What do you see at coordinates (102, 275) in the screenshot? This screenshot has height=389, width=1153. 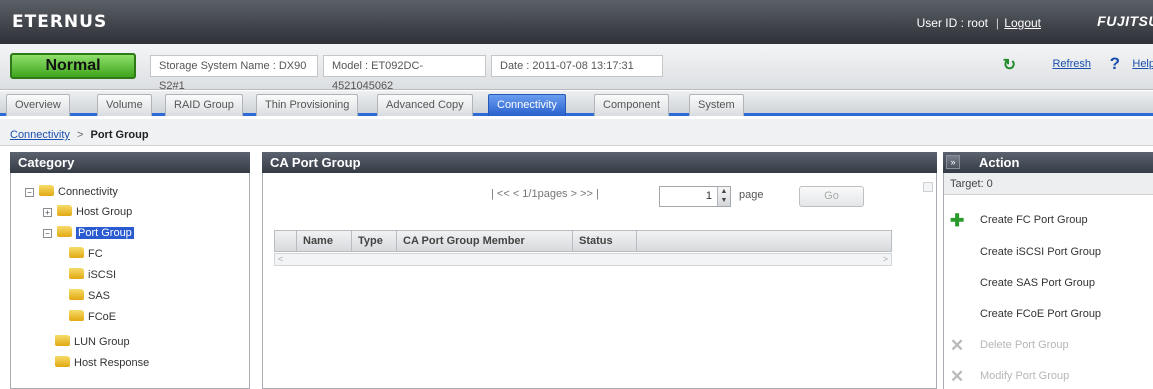 I see `tree-label: iSCSI` at bounding box center [102, 275].